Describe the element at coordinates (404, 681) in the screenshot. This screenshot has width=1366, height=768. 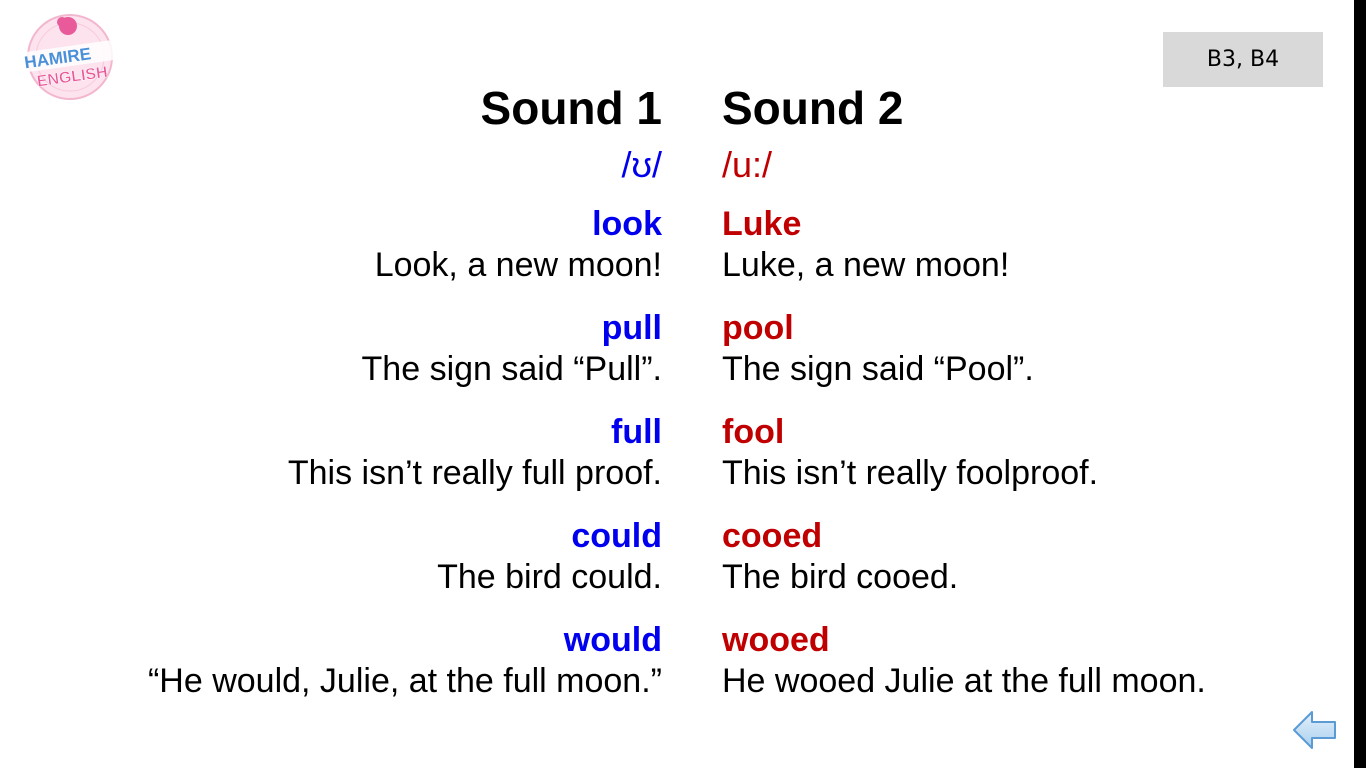
I see `sound-1-sentence: “He would, Julie, at the full moon.”` at that location.